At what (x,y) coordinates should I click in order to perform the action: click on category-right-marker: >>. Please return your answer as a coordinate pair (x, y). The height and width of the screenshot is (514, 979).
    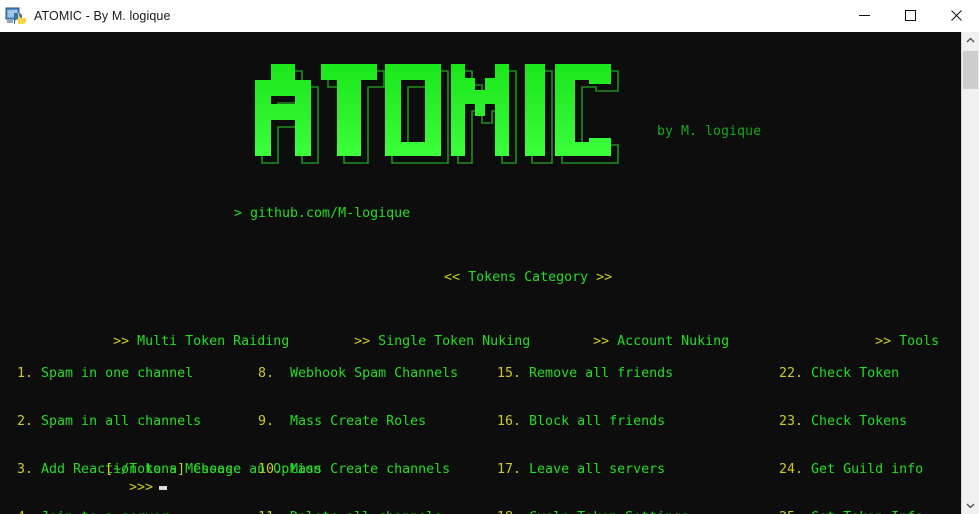
    Looking at the image, I should click on (604, 277).